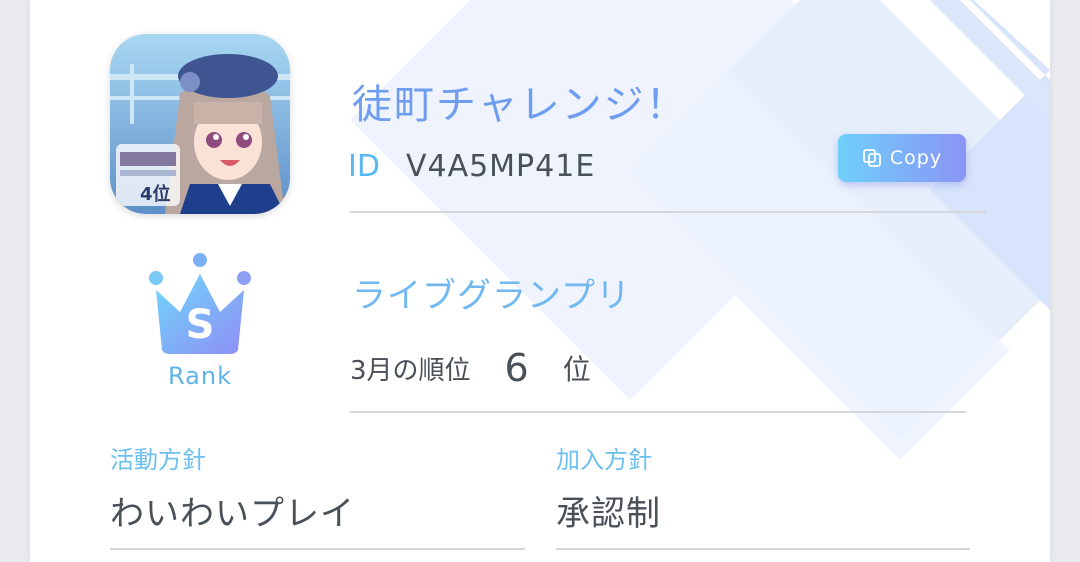 This screenshot has width=1080, height=562. I want to click on join-policy-label: 加入方針, so click(604, 460).